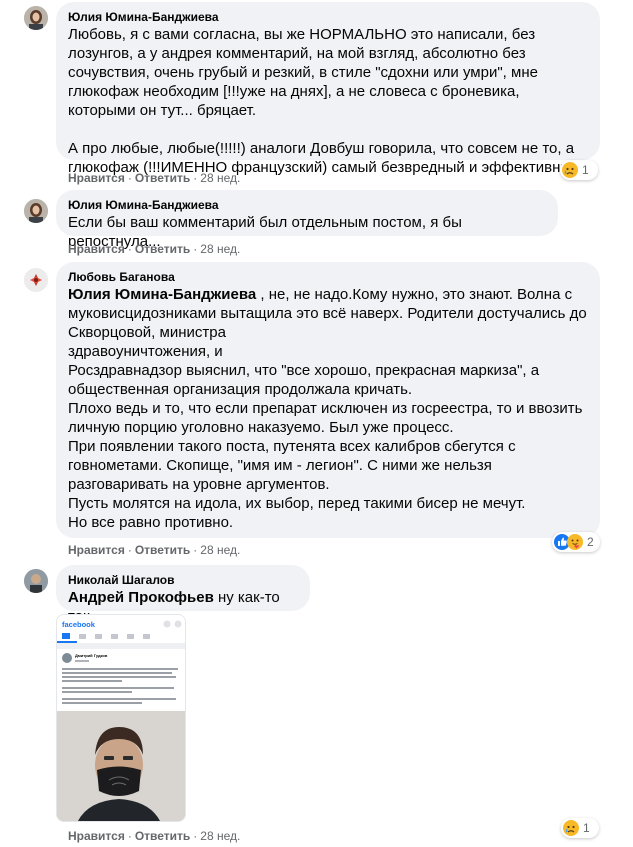 Image resolution: width=633 pixels, height=847 pixels. What do you see at coordinates (79, 624) in the screenshot?
I see `attachment-brand: facebook` at bounding box center [79, 624].